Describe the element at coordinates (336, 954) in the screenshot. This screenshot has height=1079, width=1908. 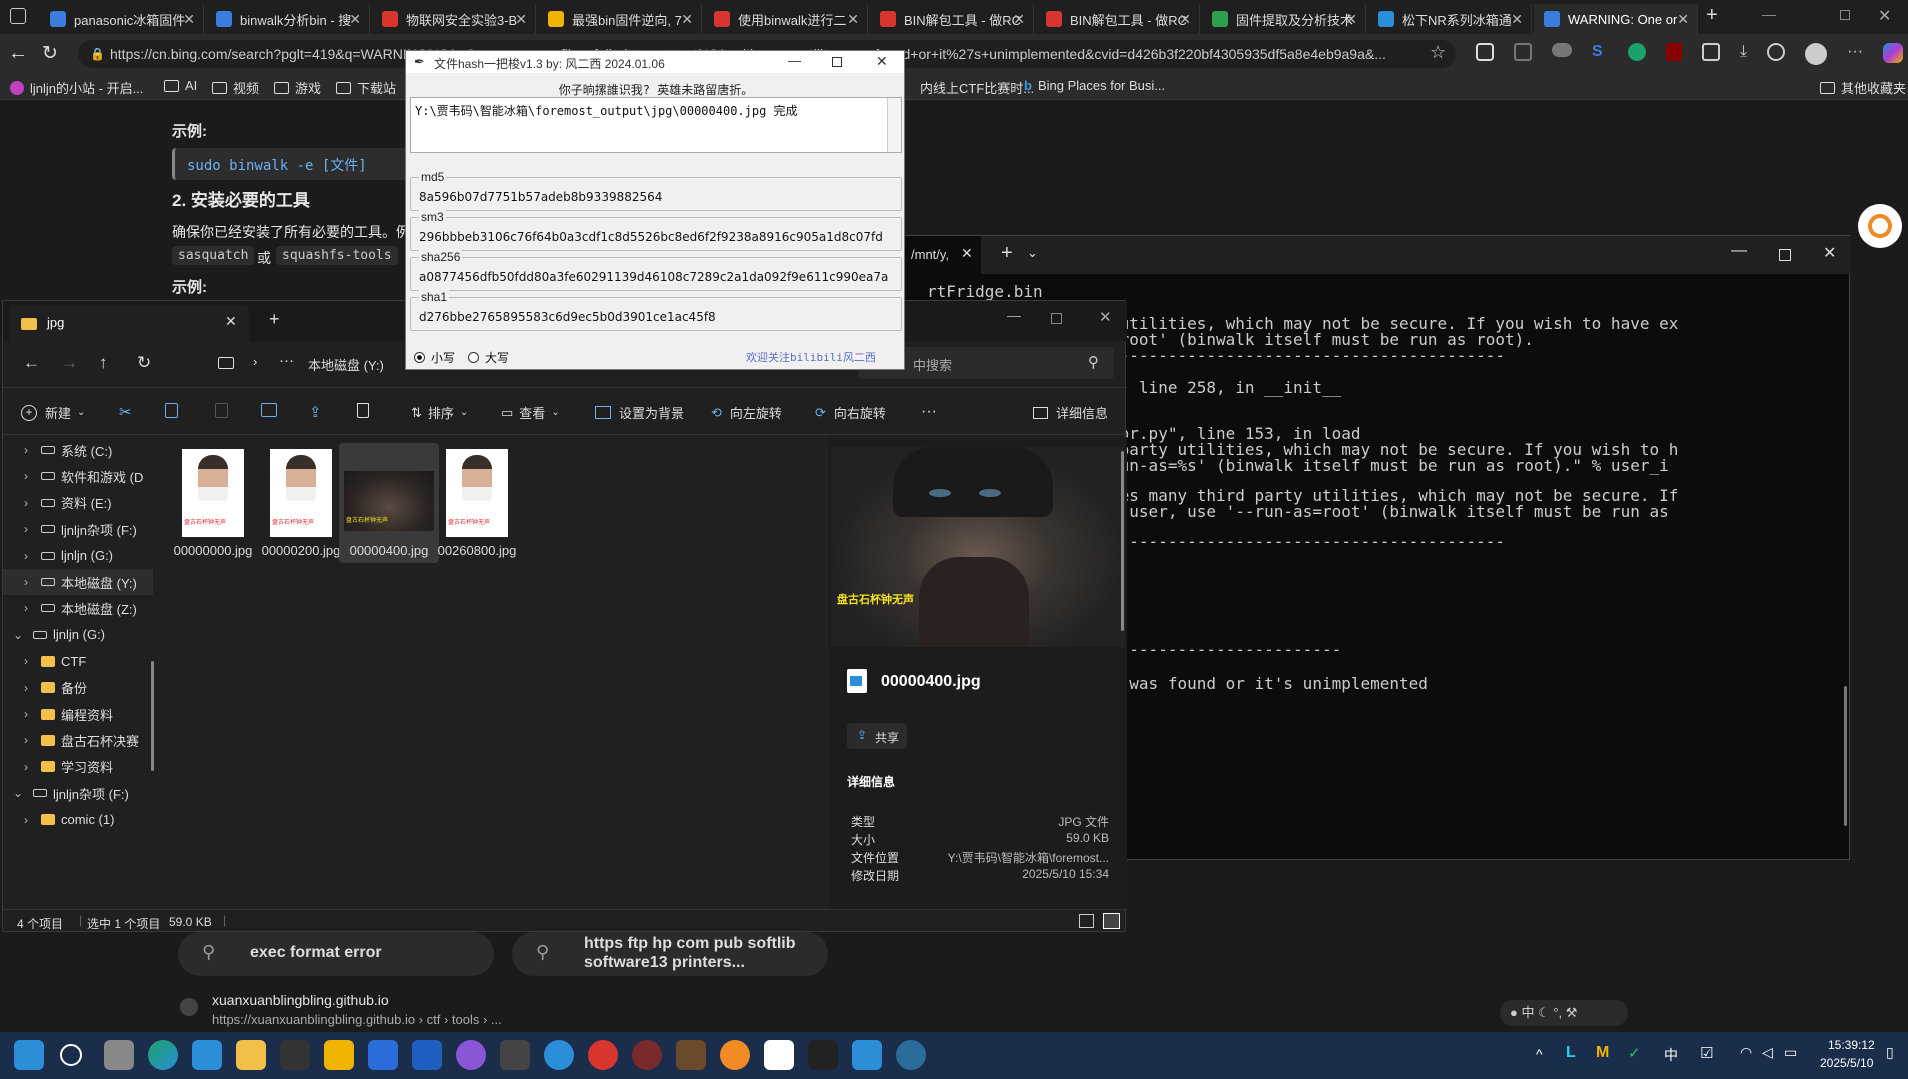
I see `related-search-1: ⚲ exec format error` at that location.